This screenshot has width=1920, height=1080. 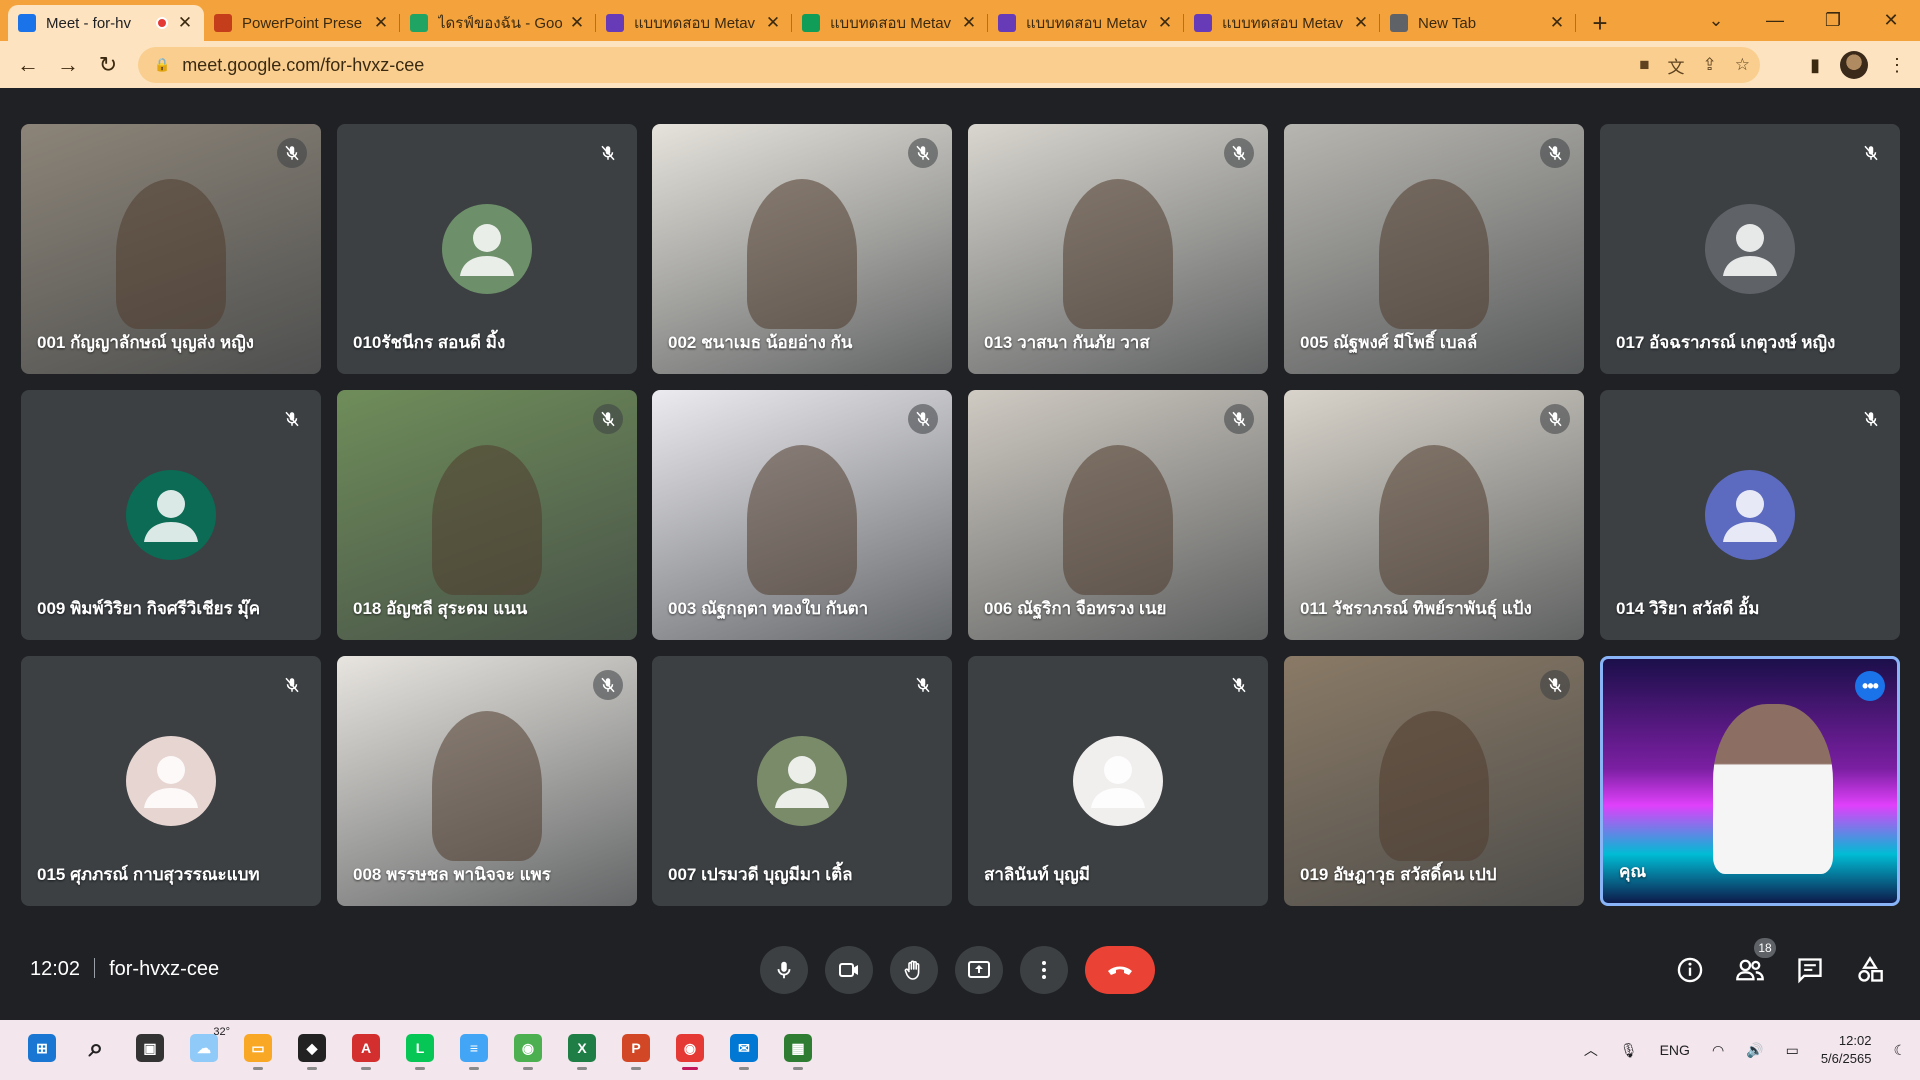 I want to click on volume-icon: 🔊, so click(x=1754, y=1050).